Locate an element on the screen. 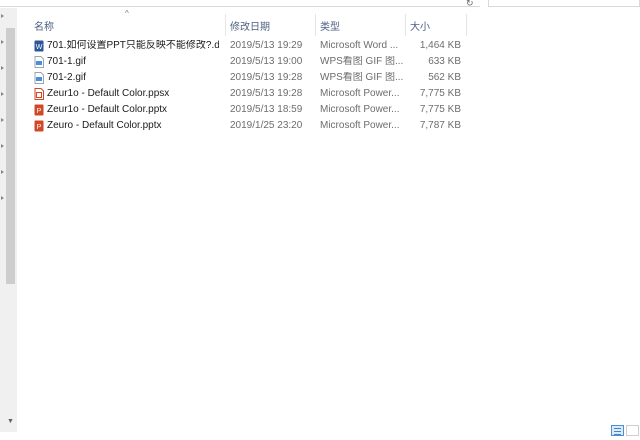  file-size: 1,464 KB is located at coordinates (440, 45).